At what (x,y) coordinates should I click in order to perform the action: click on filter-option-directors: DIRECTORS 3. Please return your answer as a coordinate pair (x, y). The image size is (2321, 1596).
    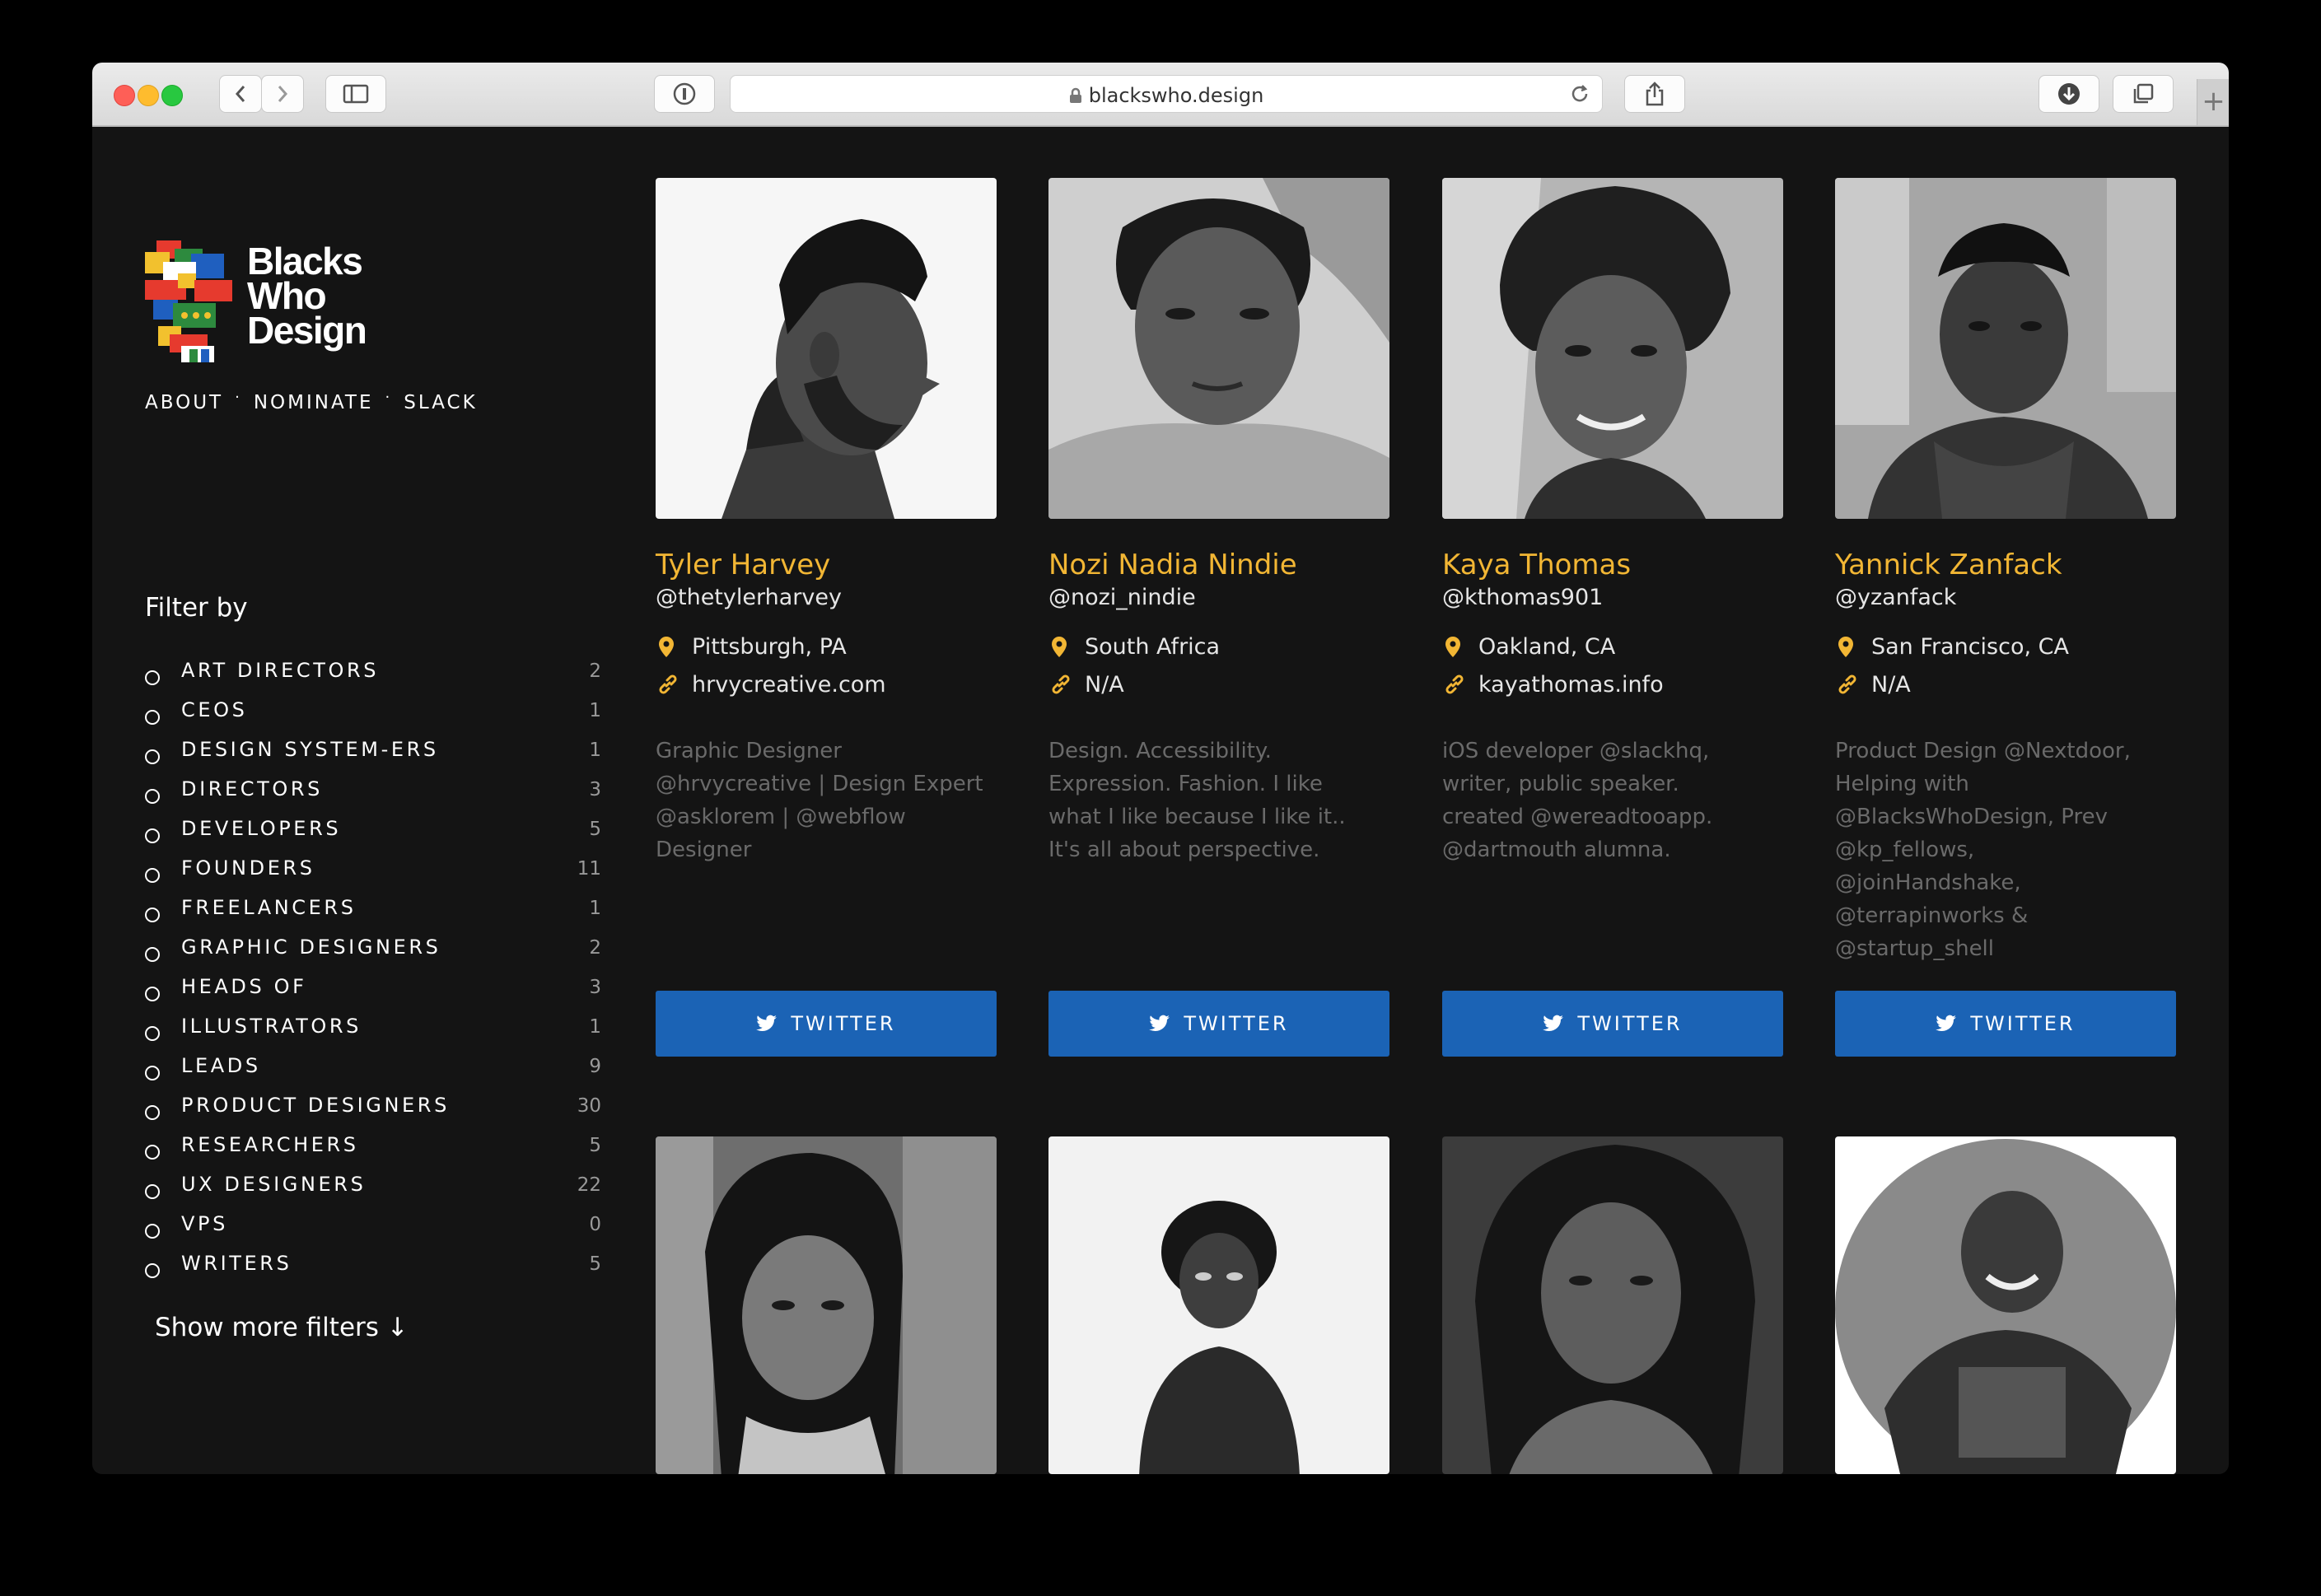
    Looking at the image, I should click on (373, 797).